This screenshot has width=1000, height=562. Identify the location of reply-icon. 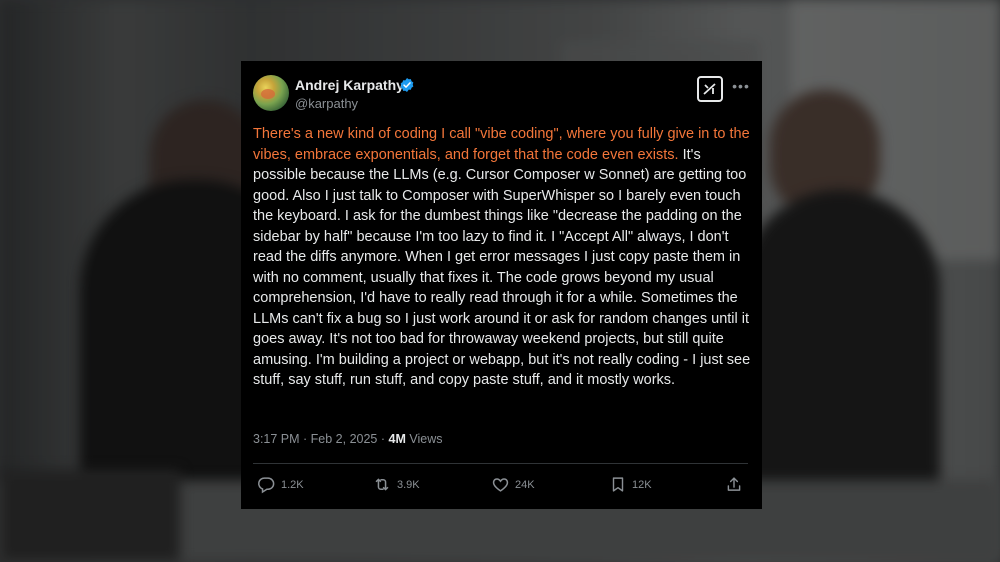
(266, 485).